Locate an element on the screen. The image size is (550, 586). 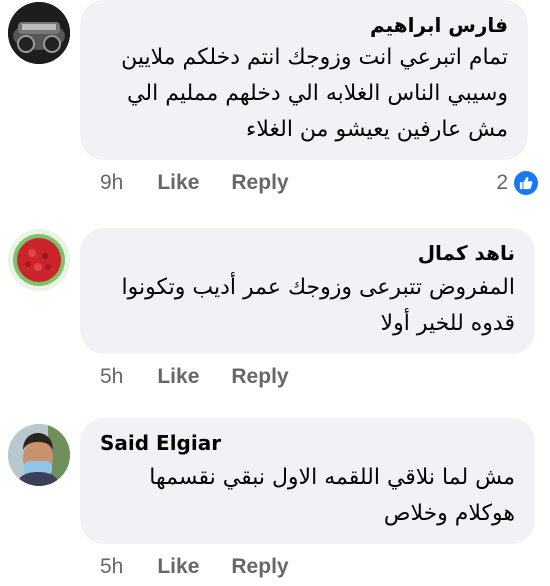
like-reaction-icon is located at coordinates (526, 183).